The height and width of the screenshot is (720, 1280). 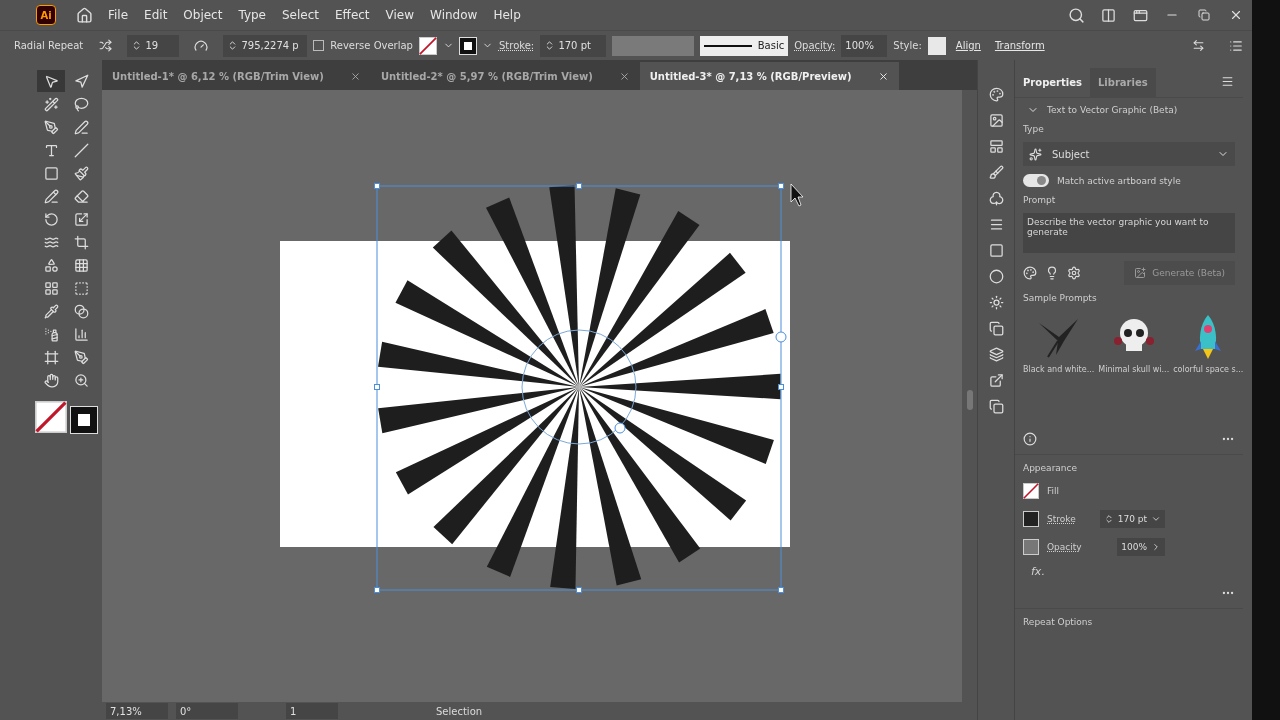 I want to click on rotation-field: 0°, so click(x=207, y=711).